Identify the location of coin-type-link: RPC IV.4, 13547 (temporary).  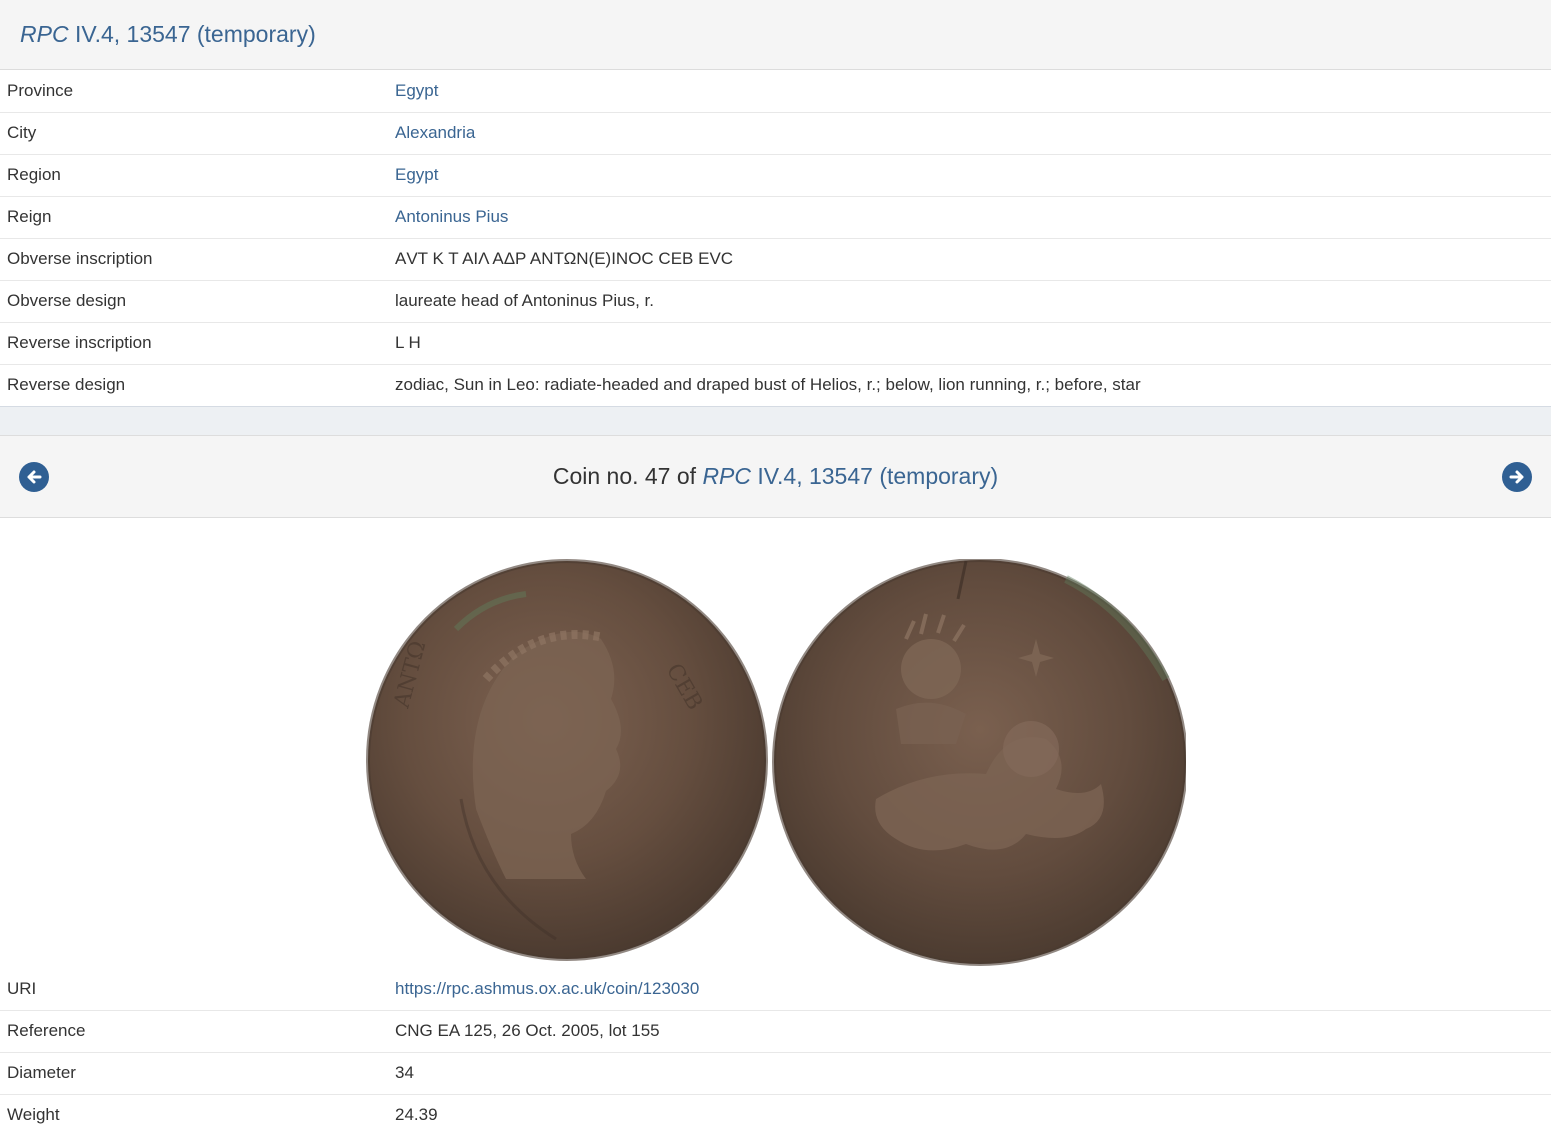
(850, 476).